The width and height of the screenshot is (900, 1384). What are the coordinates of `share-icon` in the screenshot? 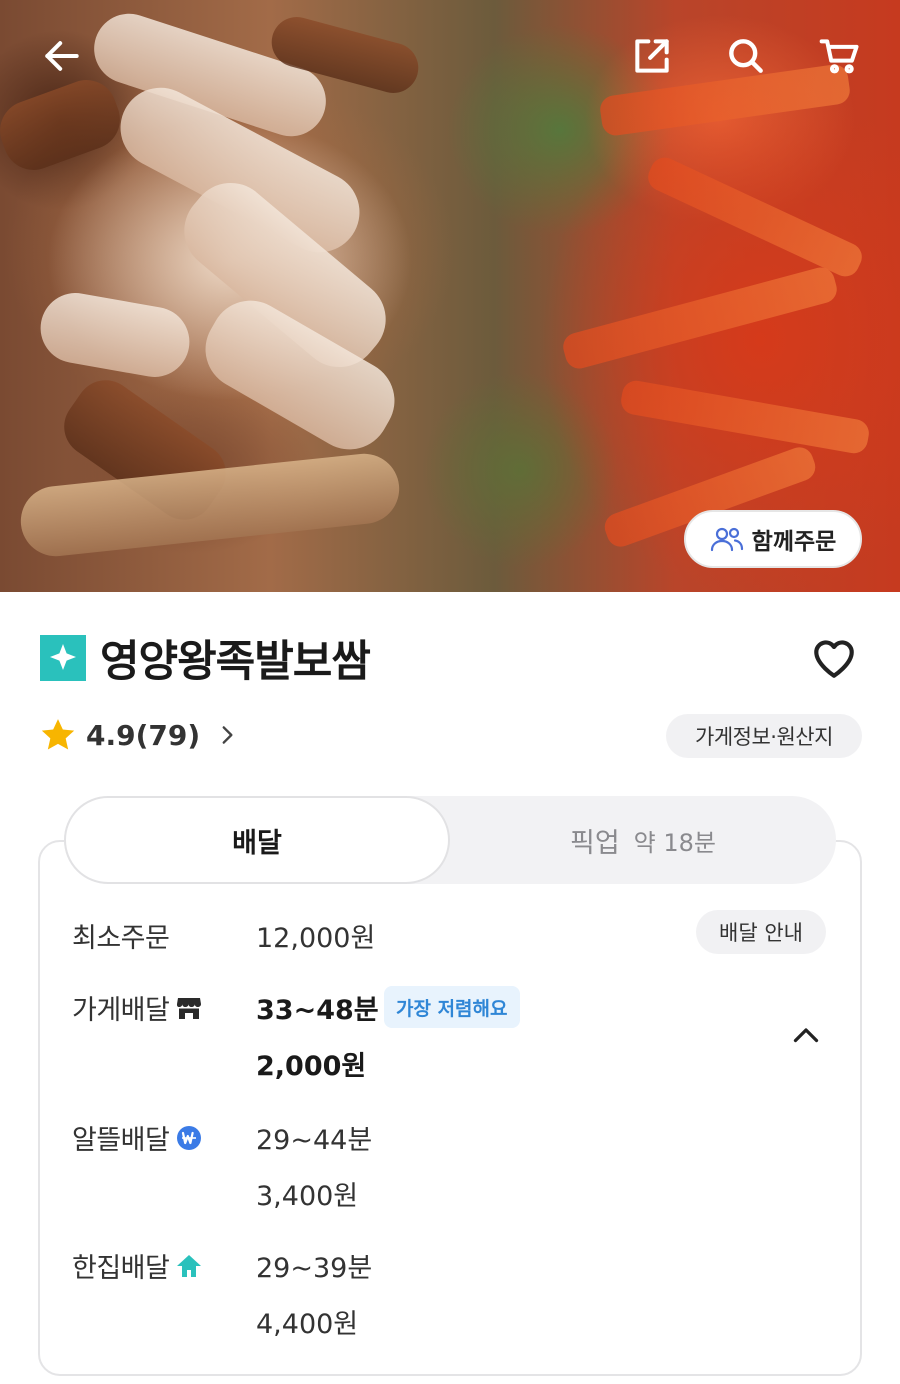 It's located at (652, 56).